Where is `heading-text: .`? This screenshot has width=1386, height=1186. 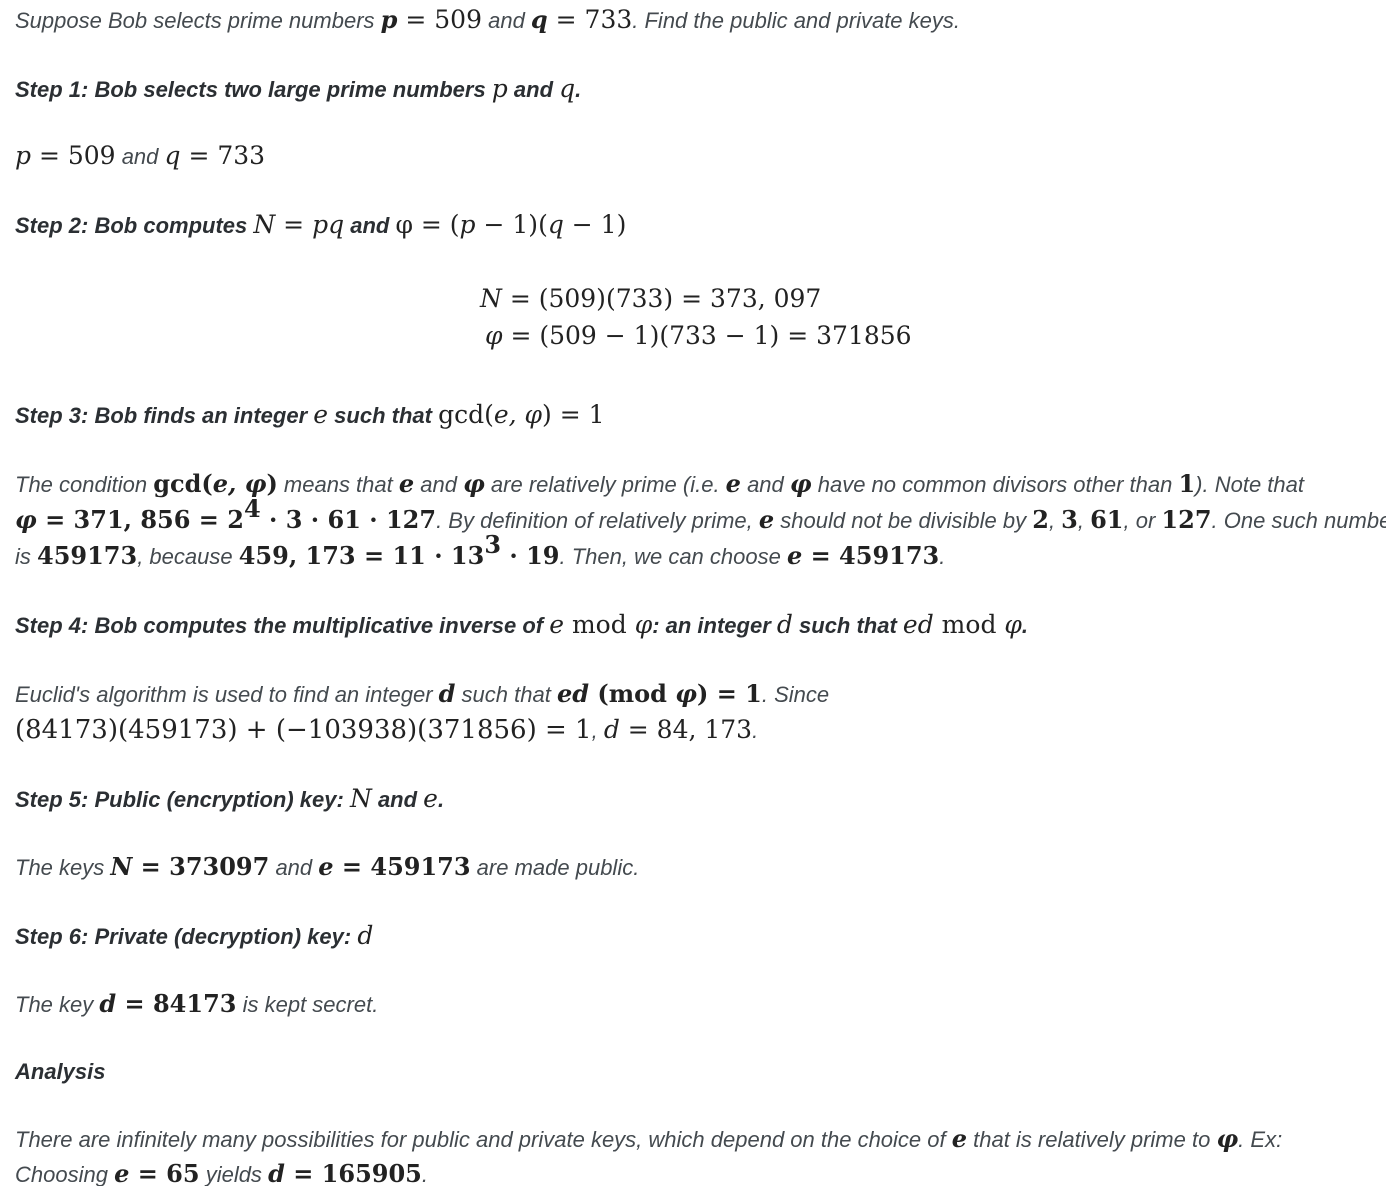 heading-text: . is located at coordinates (1025, 625).